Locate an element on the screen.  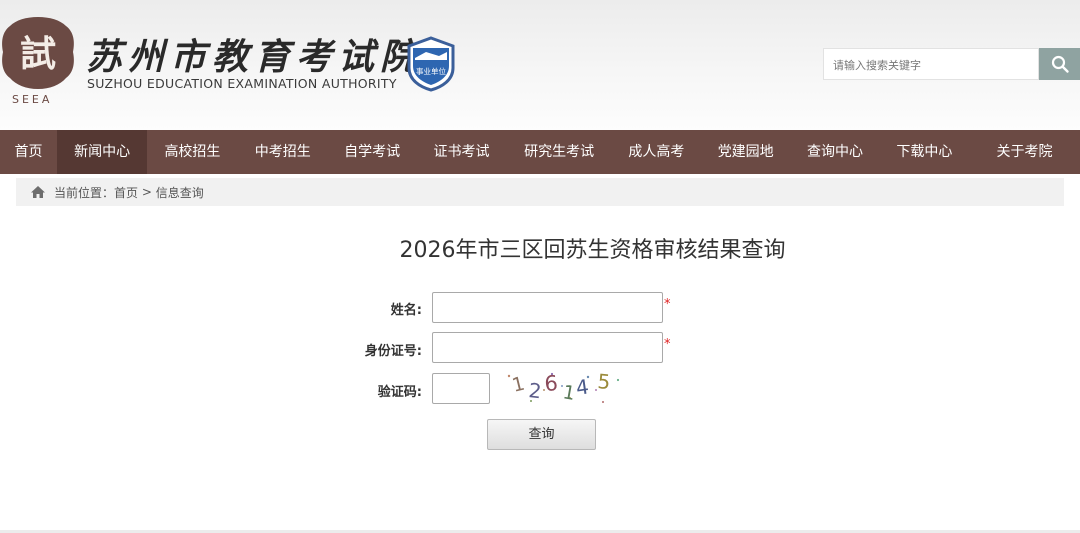
search-button is located at coordinates (1059, 64).